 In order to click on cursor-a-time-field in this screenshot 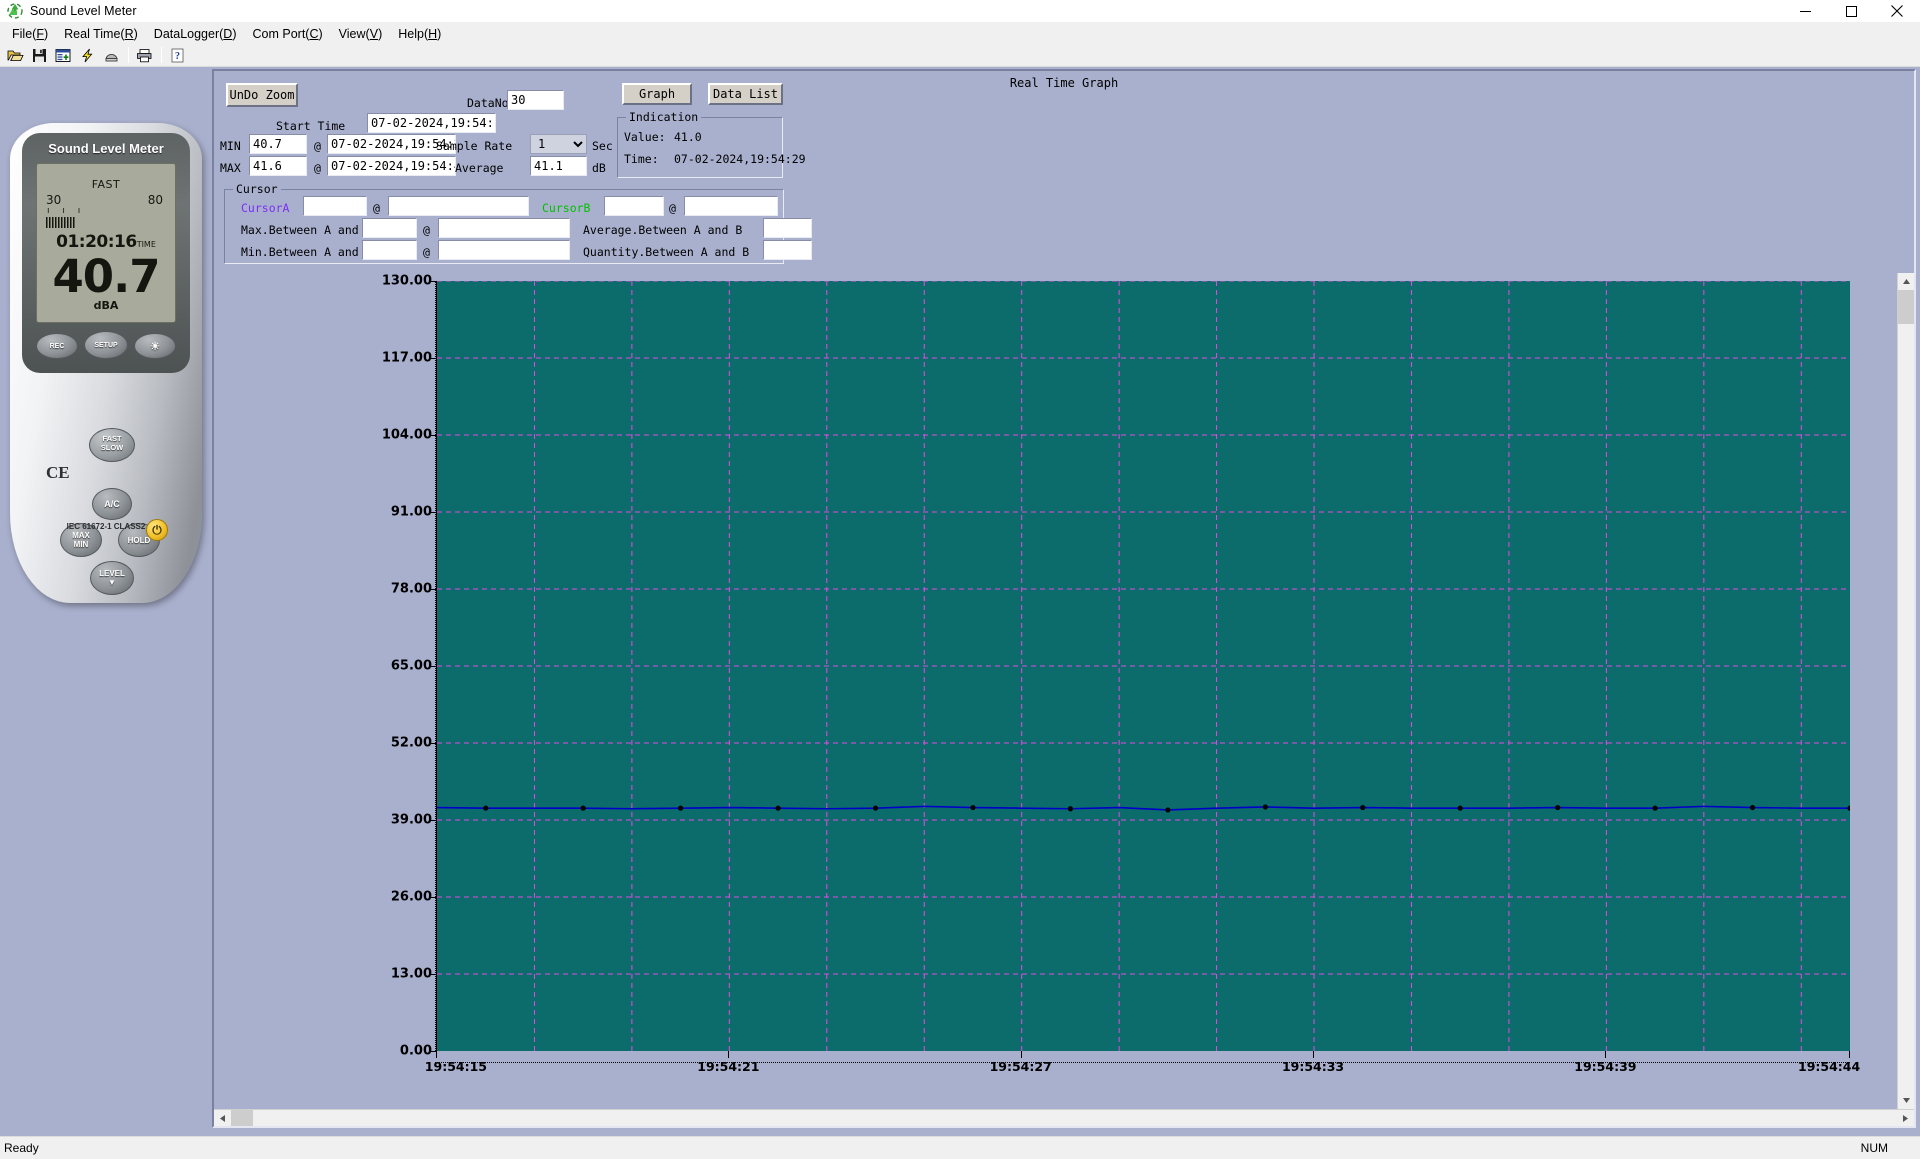, I will do `click(458, 206)`.